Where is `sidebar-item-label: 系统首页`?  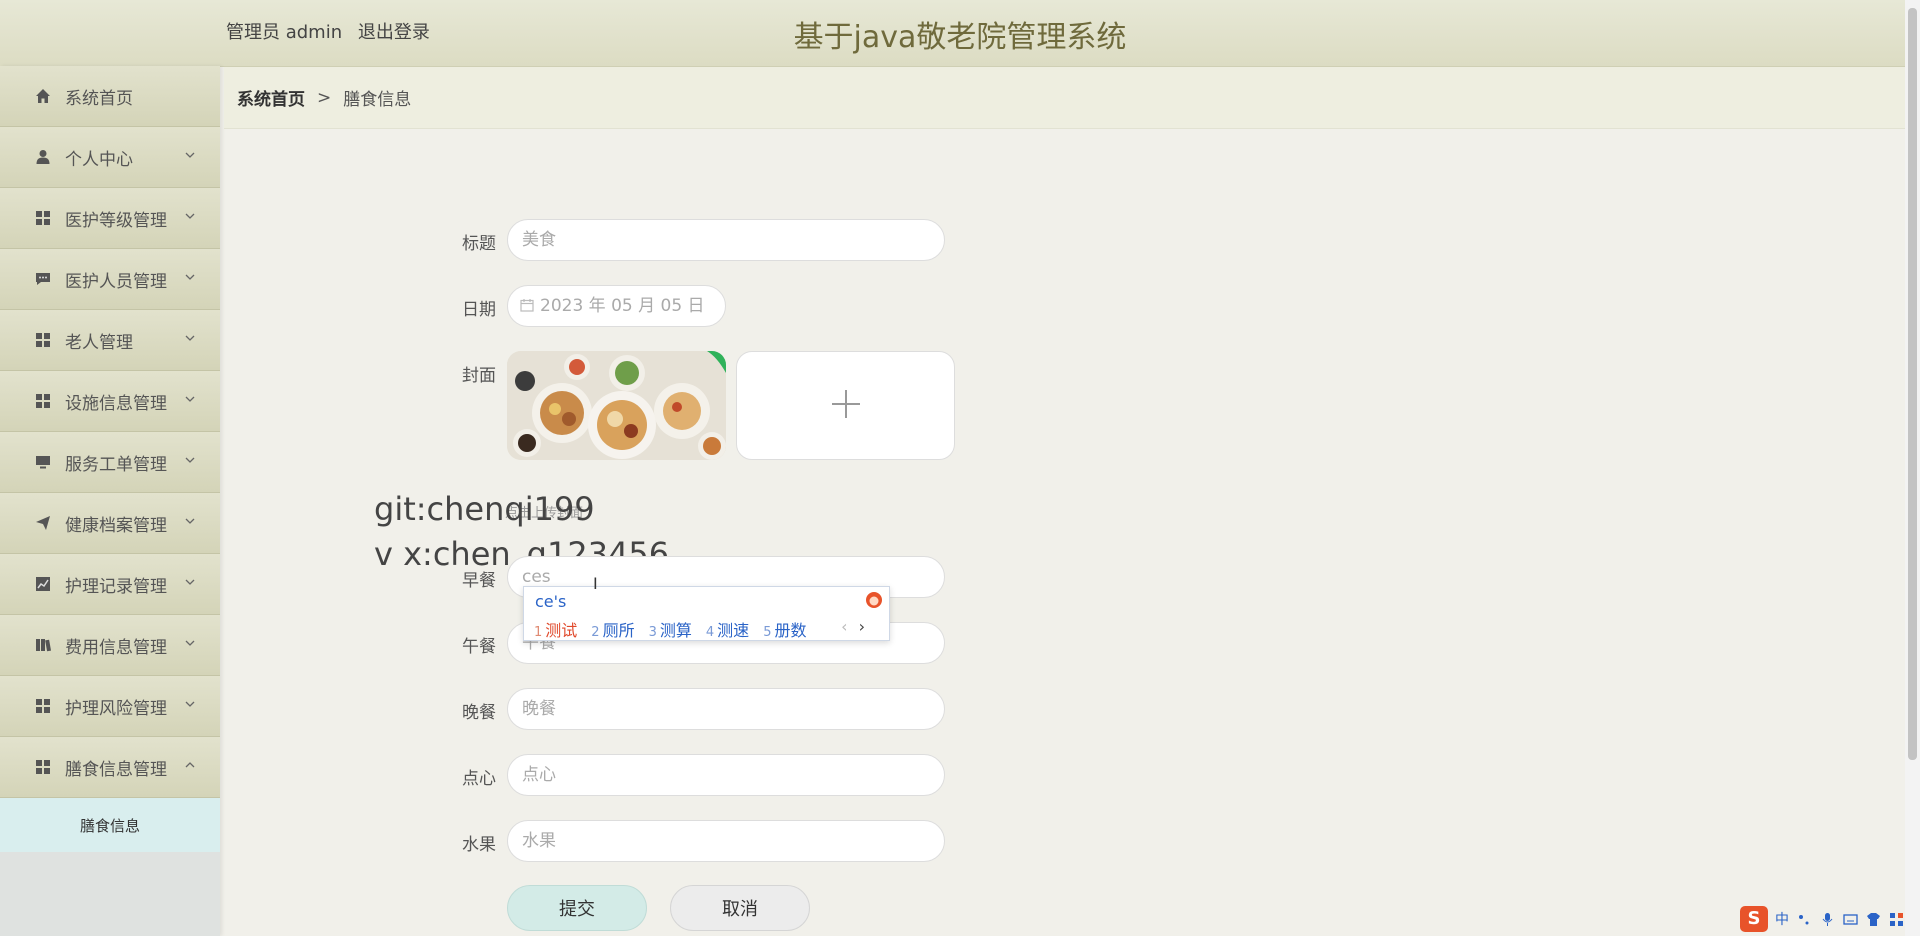 sidebar-item-label: 系统首页 is located at coordinates (99, 98).